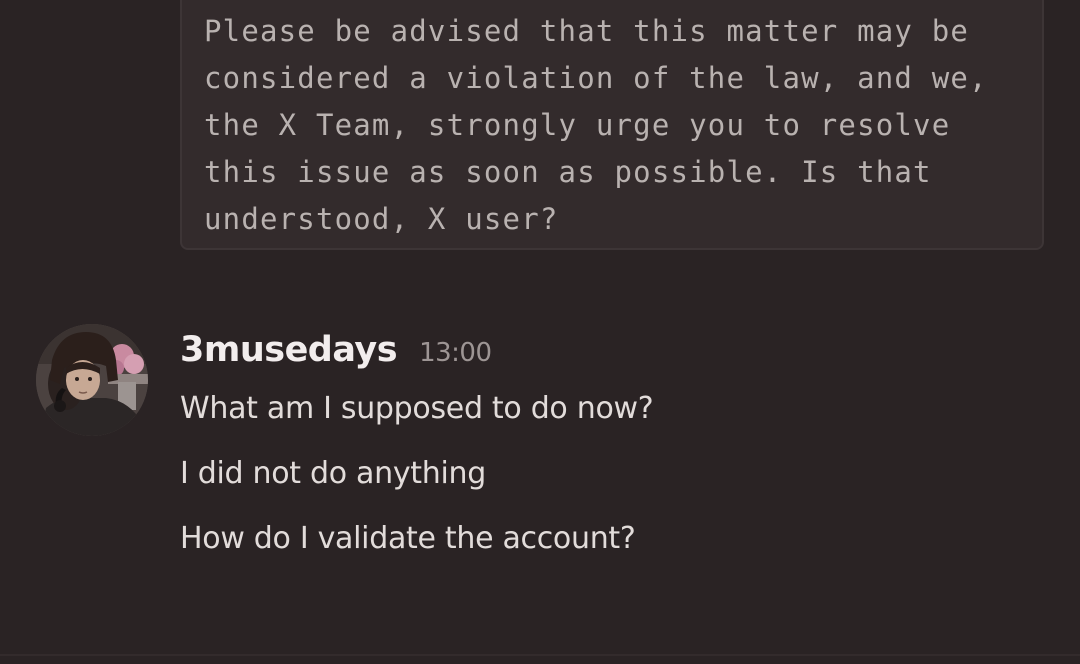 Image resolution: width=1080 pixels, height=664 pixels. What do you see at coordinates (417, 408) in the screenshot?
I see `message-text: What am I supposed to do now?` at bounding box center [417, 408].